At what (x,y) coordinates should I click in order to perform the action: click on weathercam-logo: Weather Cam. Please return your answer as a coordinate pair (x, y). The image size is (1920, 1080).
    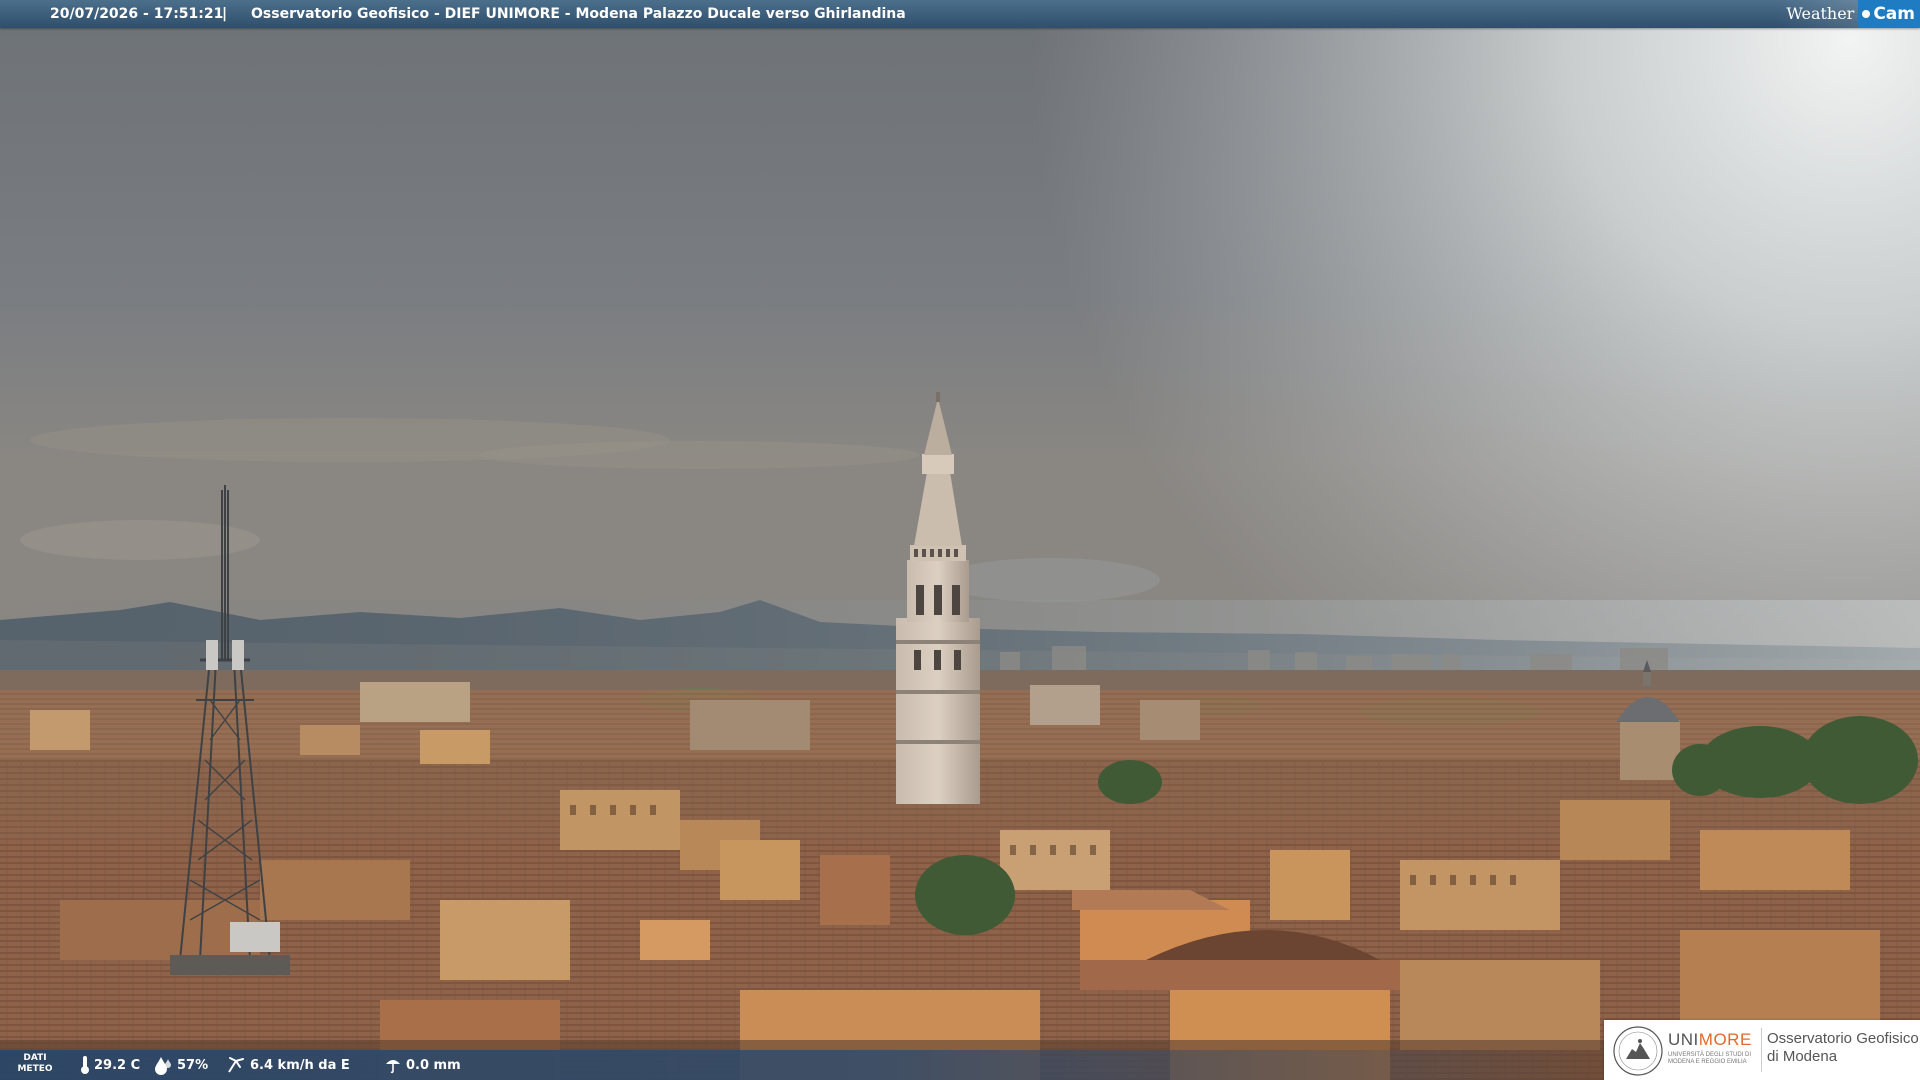
    Looking at the image, I should click on (1849, 14).